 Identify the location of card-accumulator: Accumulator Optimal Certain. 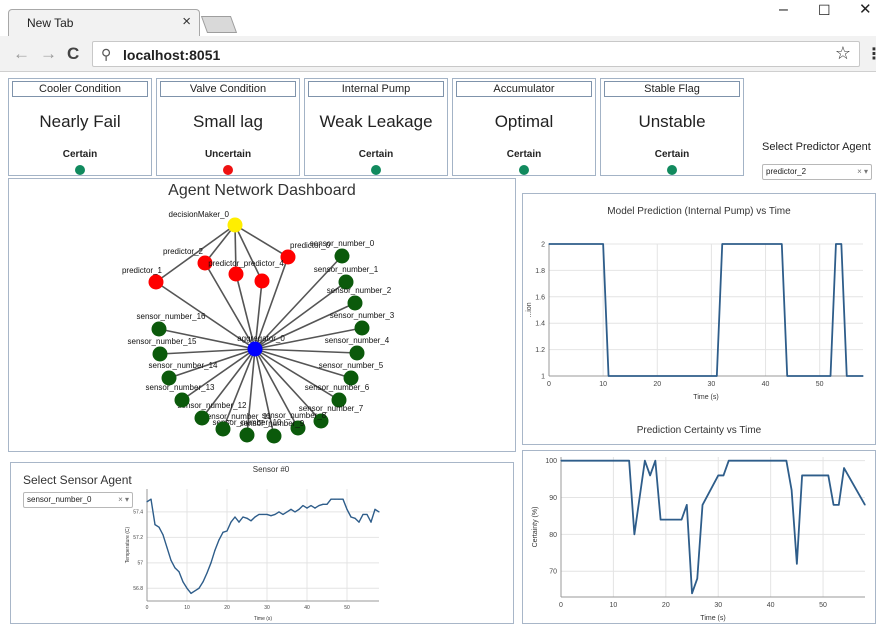
(524, 127).